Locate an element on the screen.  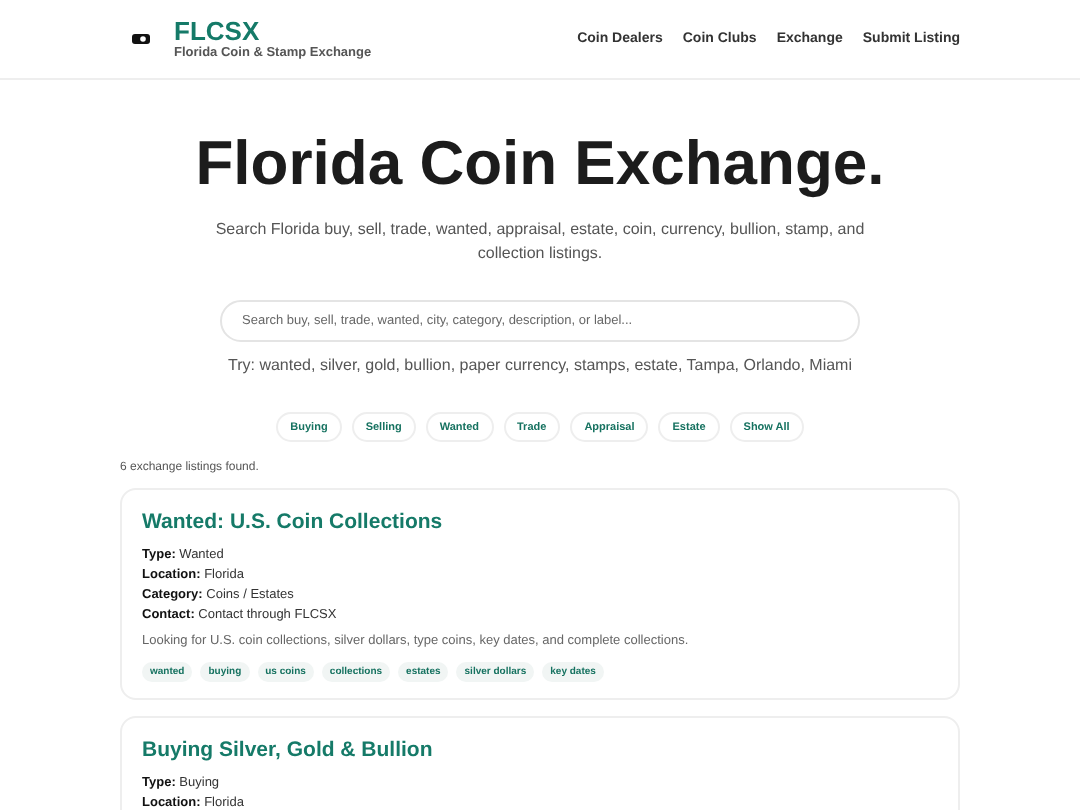
search-hint: Try: wanted, silver, gold, bullion, paper currency, stamps, estate, Tampa, Orlando, Miami is located at coordinates (540, 365).